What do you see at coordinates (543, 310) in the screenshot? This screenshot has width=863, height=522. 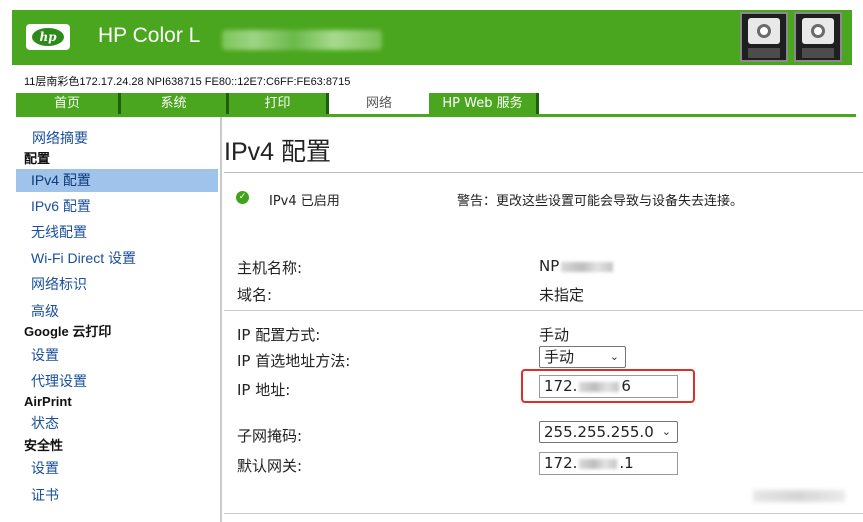 I see `section-divider` at bounding box center [543, 310].